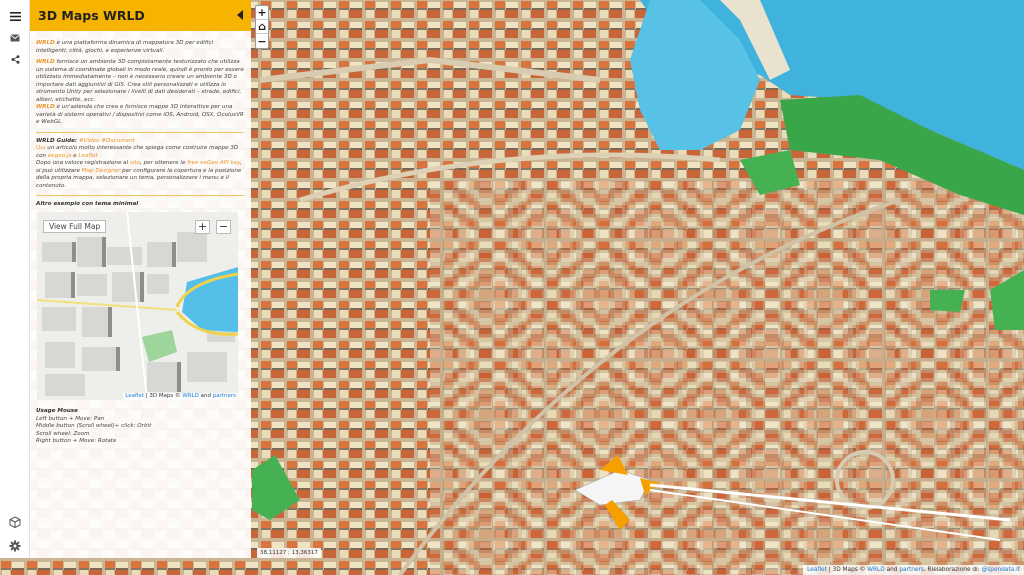 The image size is (1024, 575). What do you see at coordinates (60, 156) in the screenshot?
I see `eegeo-link: eegeo.js` at bounding box center [60, 156].